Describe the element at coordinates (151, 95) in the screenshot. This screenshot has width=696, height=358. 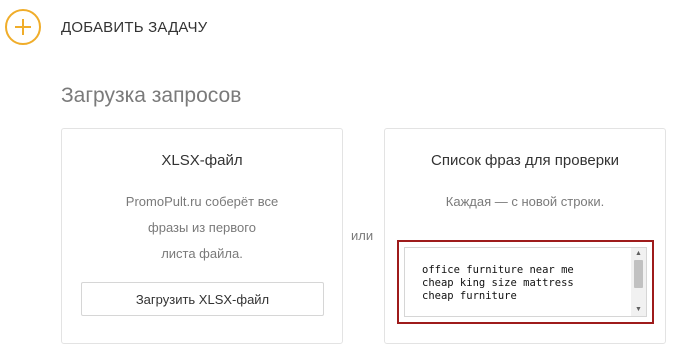
I see `section-title: Загрузка запросов` at that location.